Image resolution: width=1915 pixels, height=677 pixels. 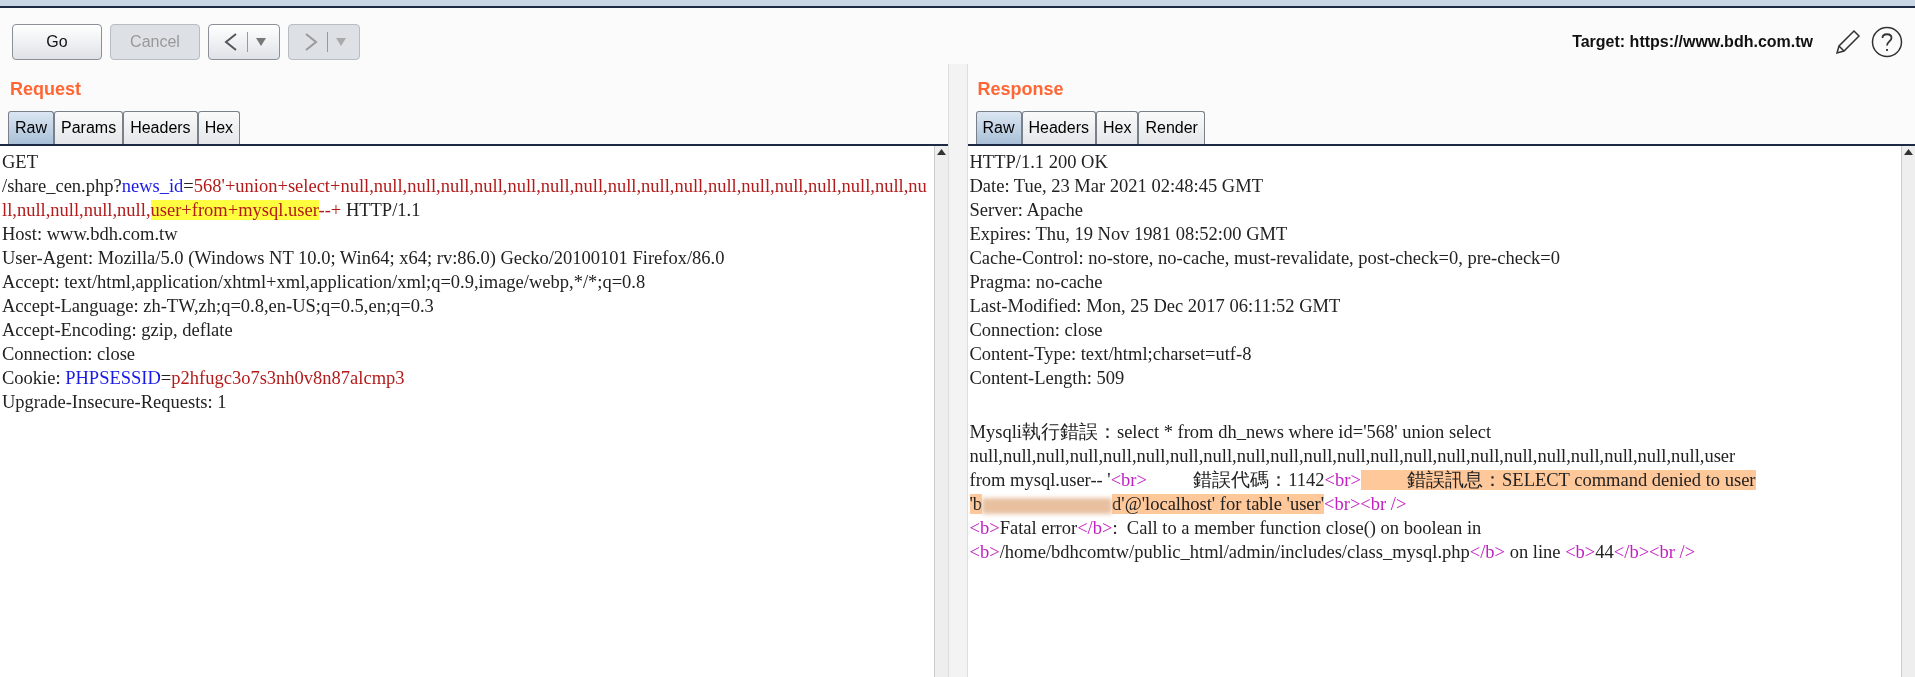 What do you see at coordinates (1036, 330) in the screenshot?
I see `response-line: Connection: close` at bounding box center [1036, 330].